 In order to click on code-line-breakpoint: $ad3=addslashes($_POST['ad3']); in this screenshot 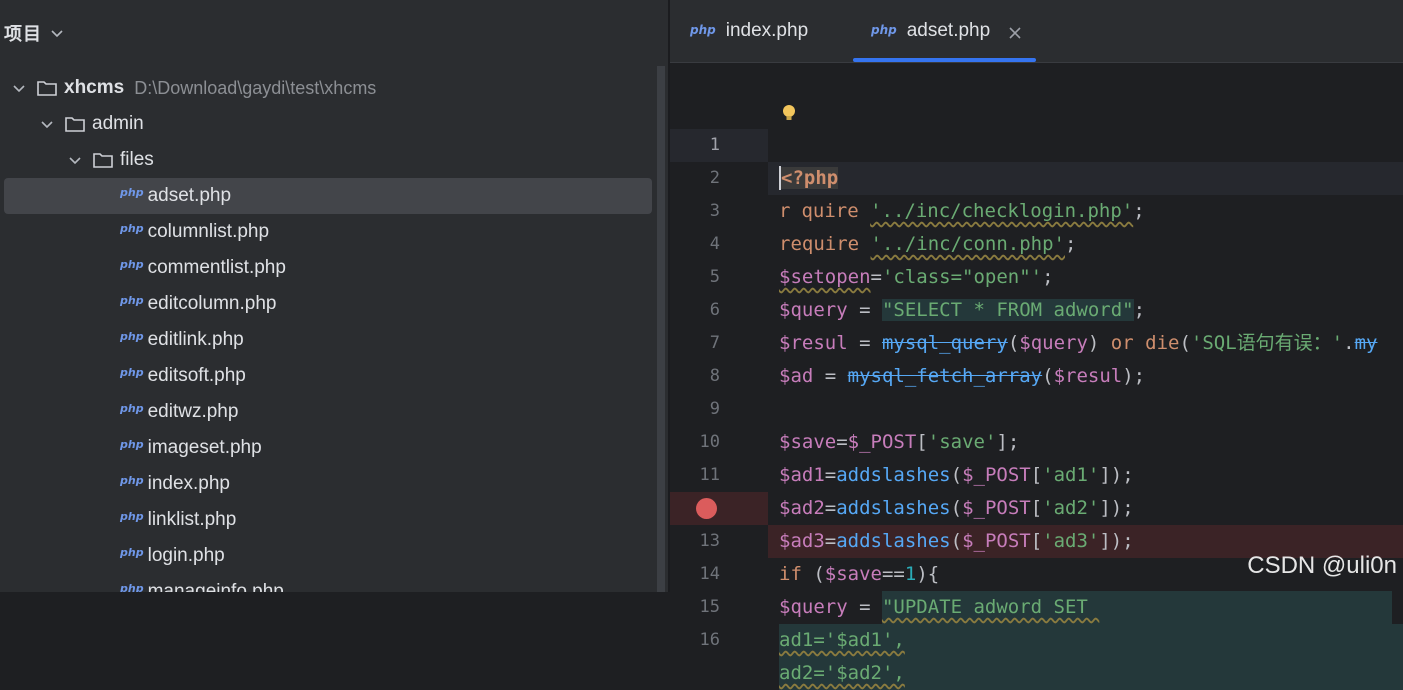, I will do `click(1036, 492)`.